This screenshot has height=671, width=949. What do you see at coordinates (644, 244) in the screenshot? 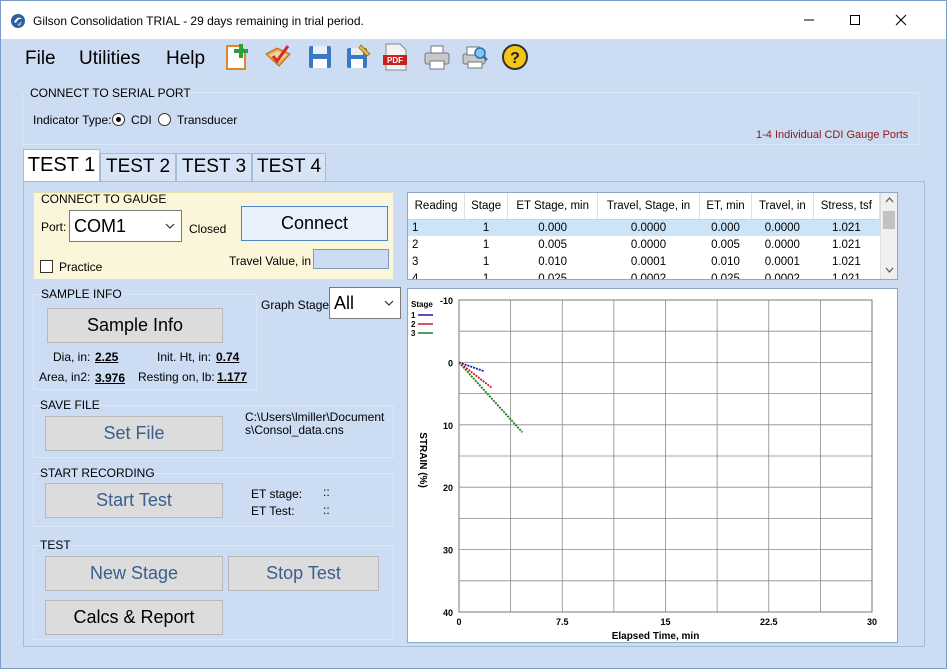
I see `table-row: 2 1 0.005 0.0000 0.005 0.0000 1.021` at bounding box center [644, 244].